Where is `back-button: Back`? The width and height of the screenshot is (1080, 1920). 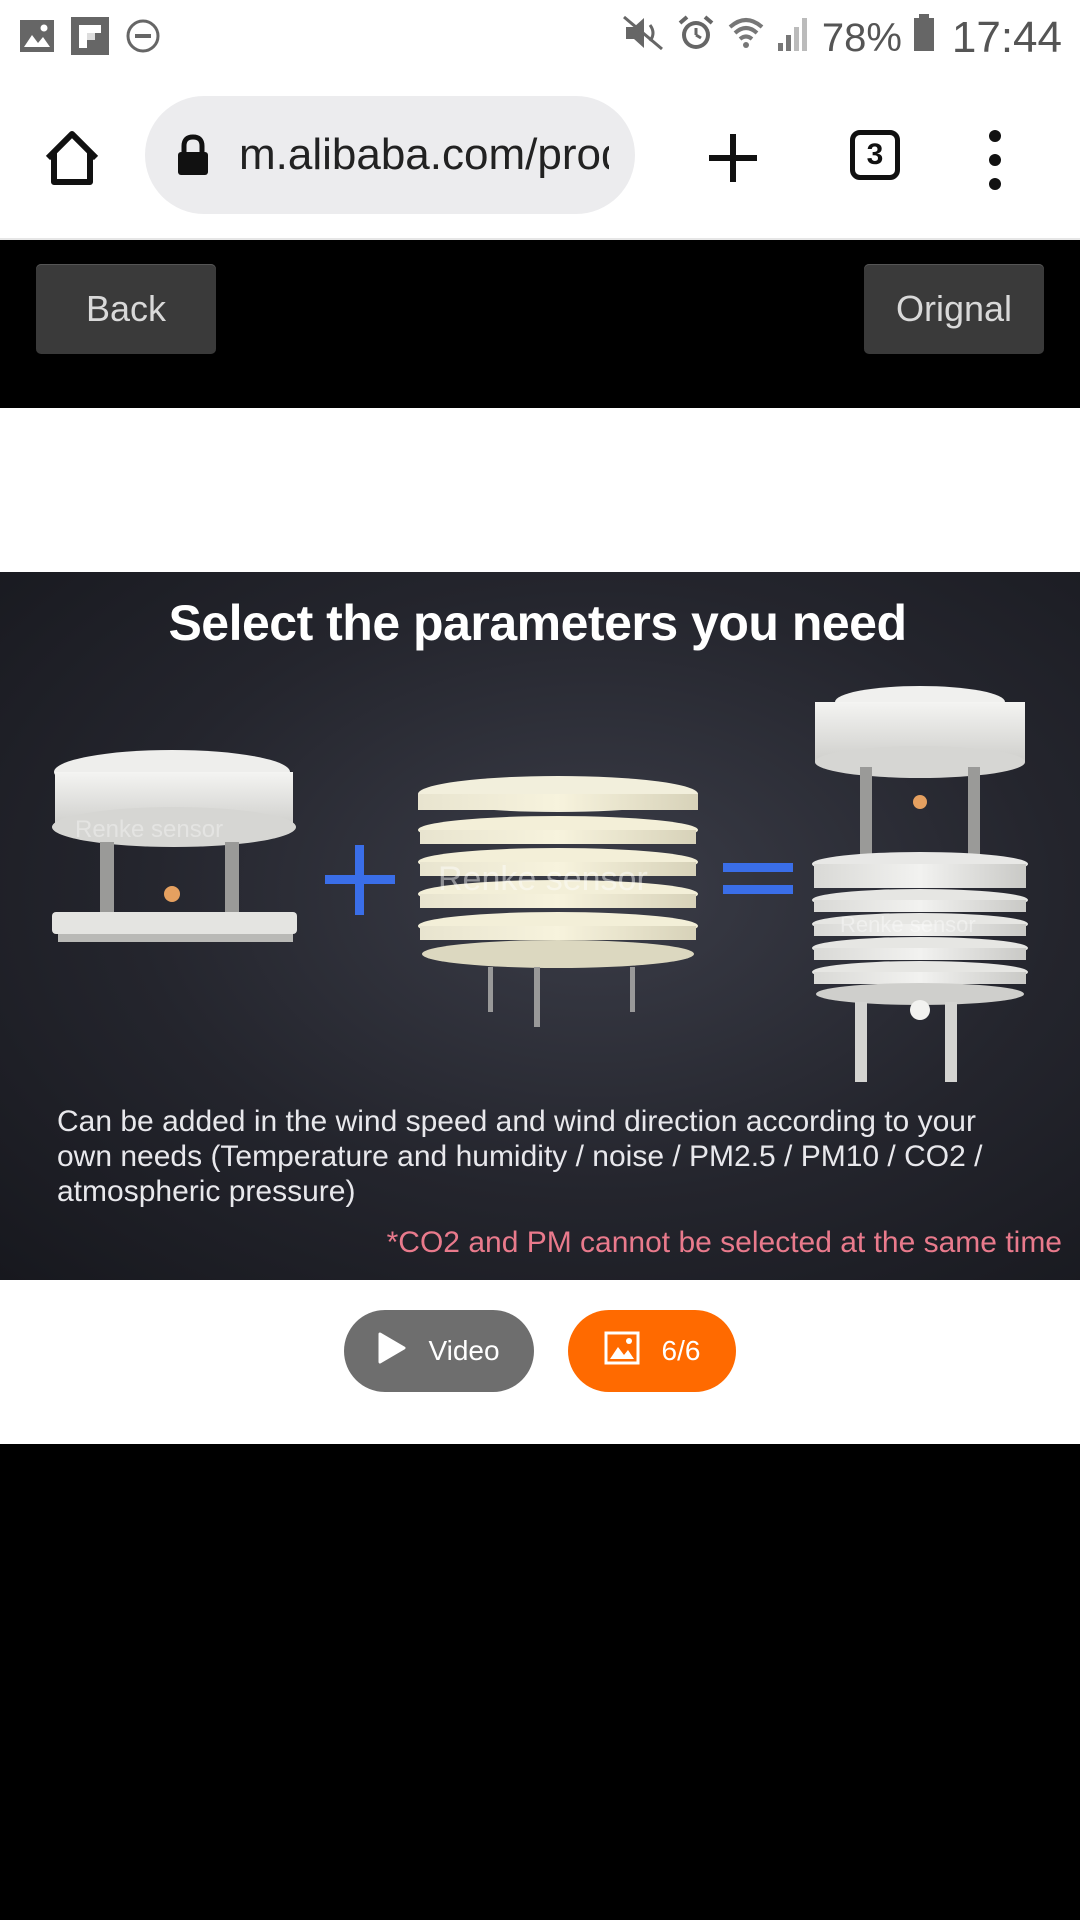
back-button: Back is located at coordinates (126, 309).